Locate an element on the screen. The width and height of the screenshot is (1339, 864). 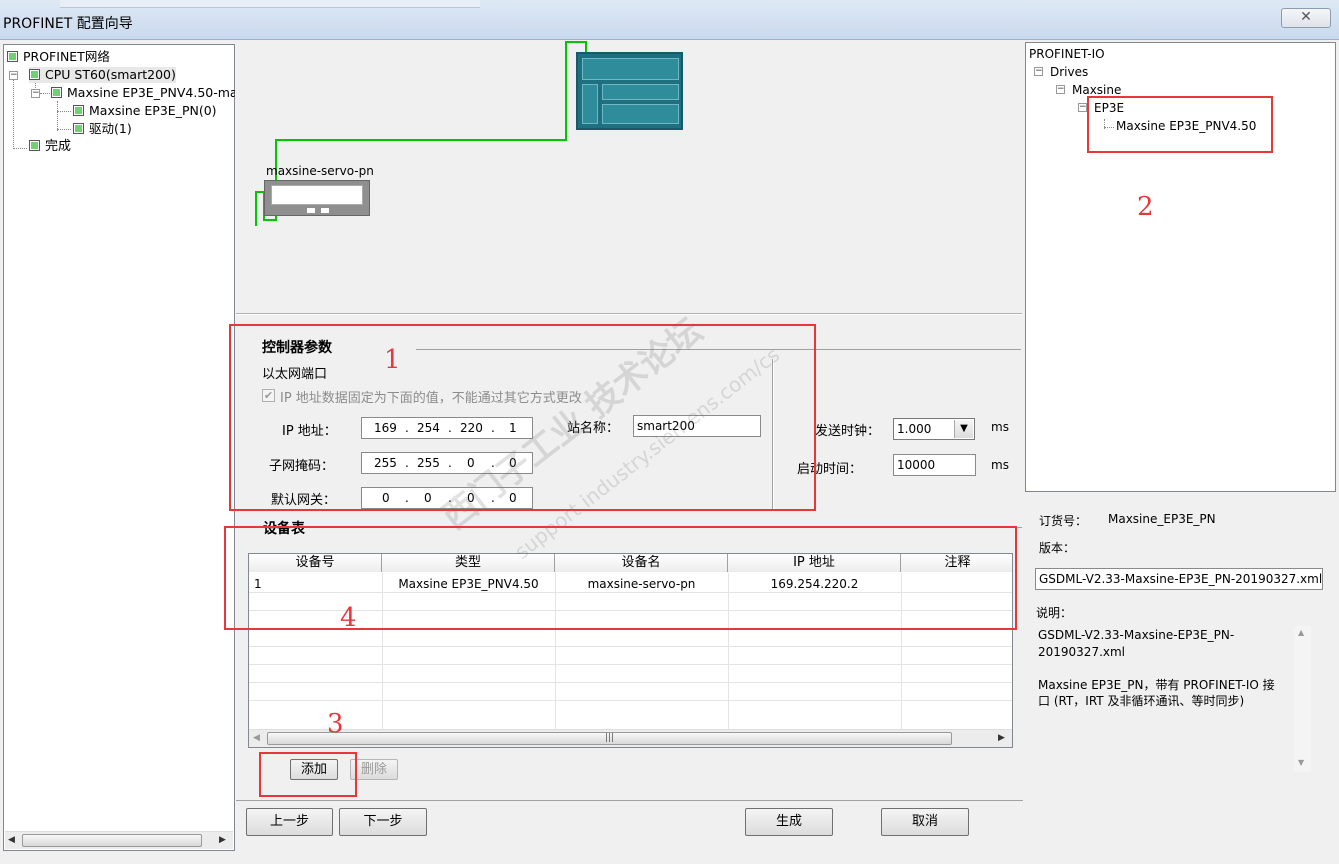
annotation-number-1: 1 is located at coordinates (392, 360).